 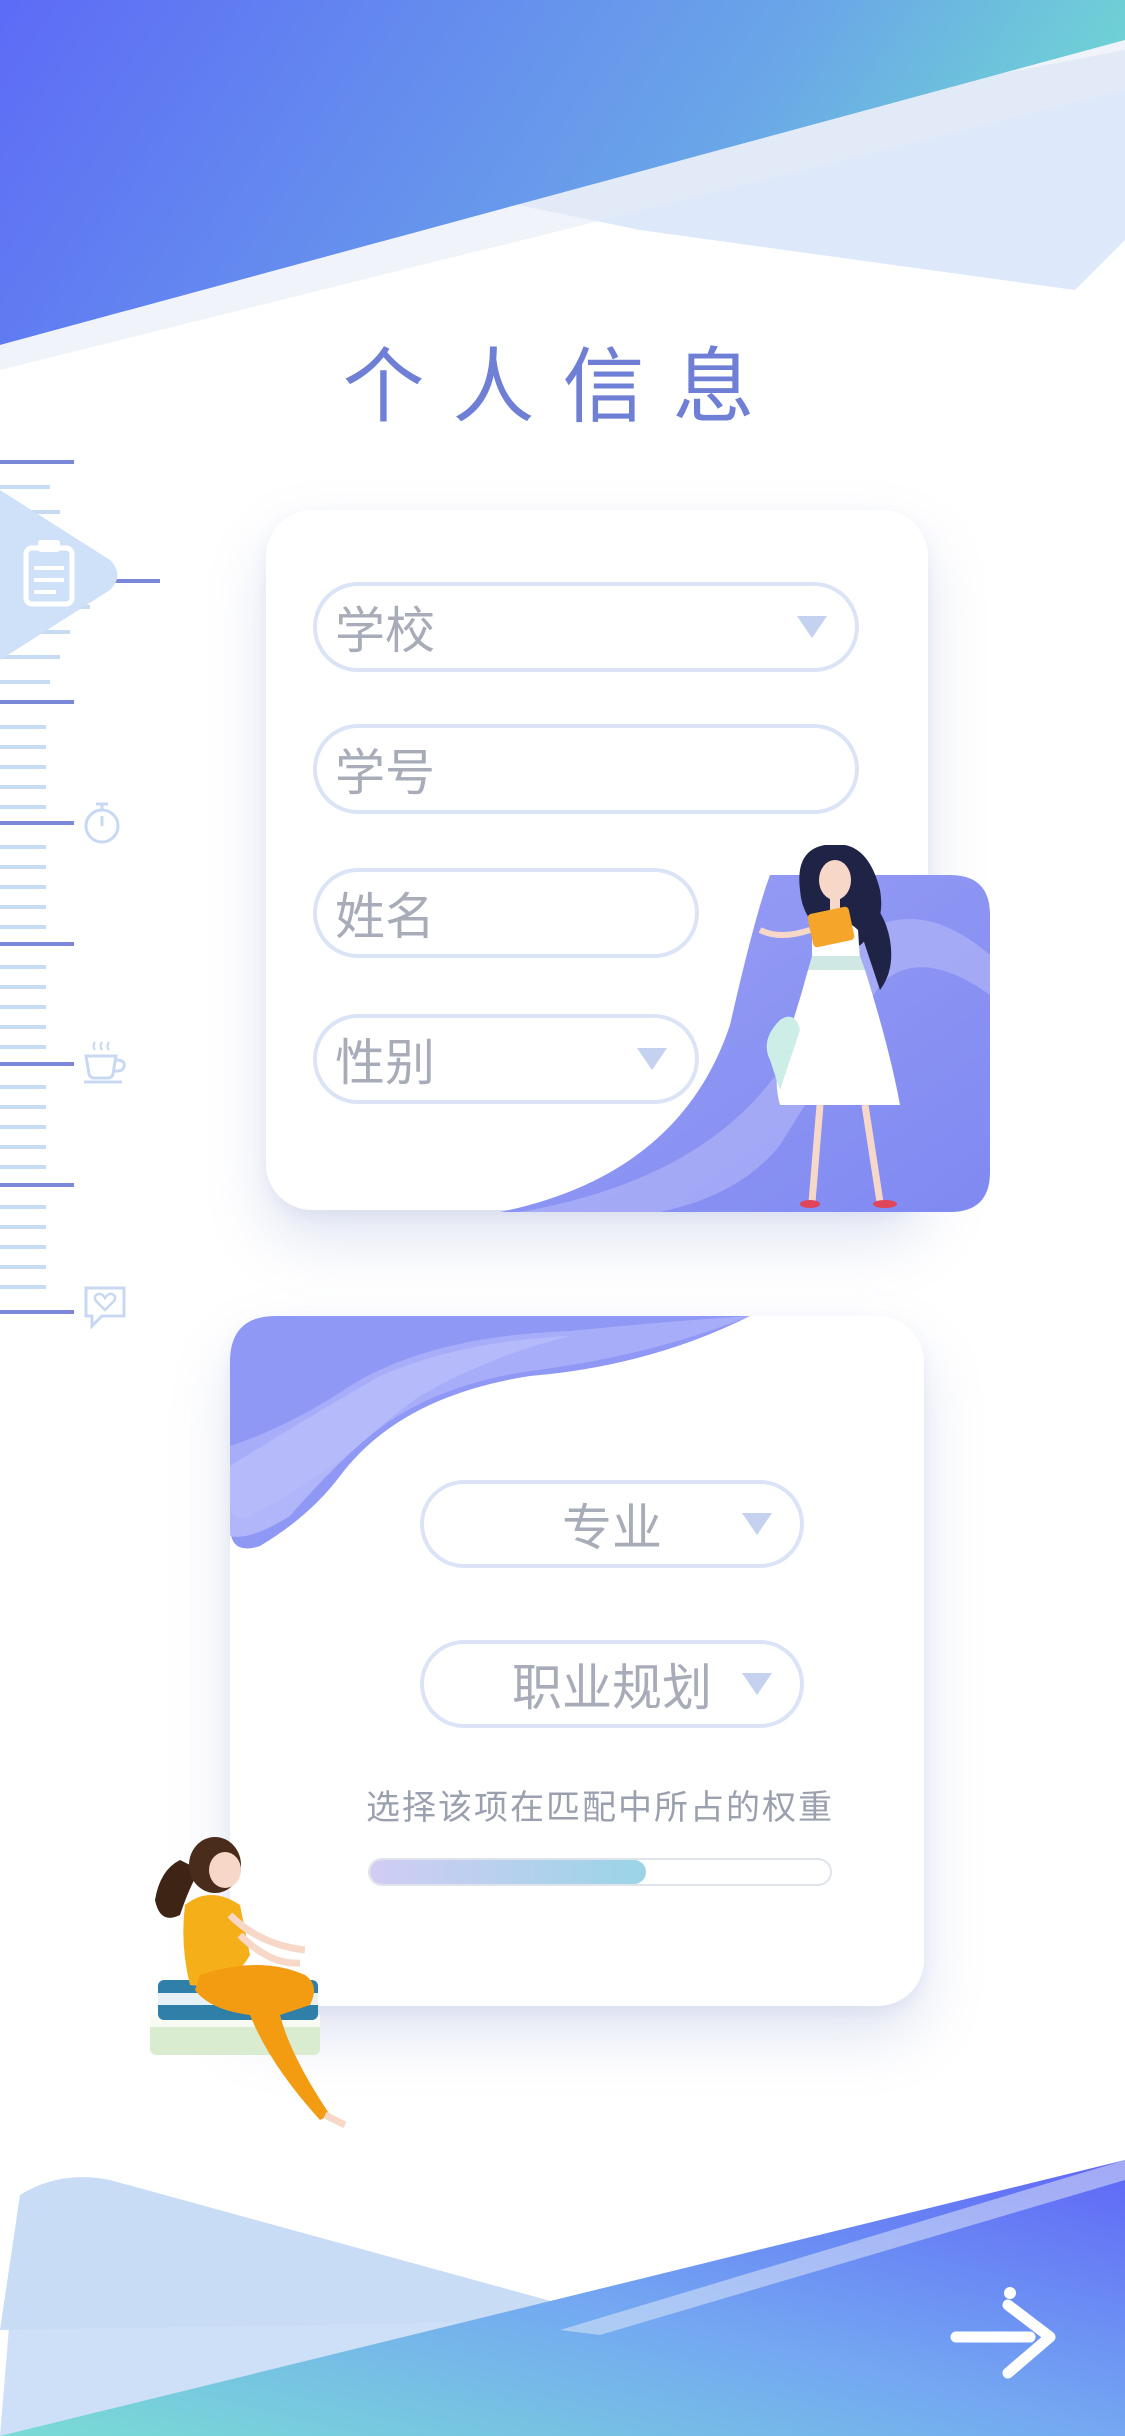 I want to click on name-input: 姓名, so click(x=506, y=913).